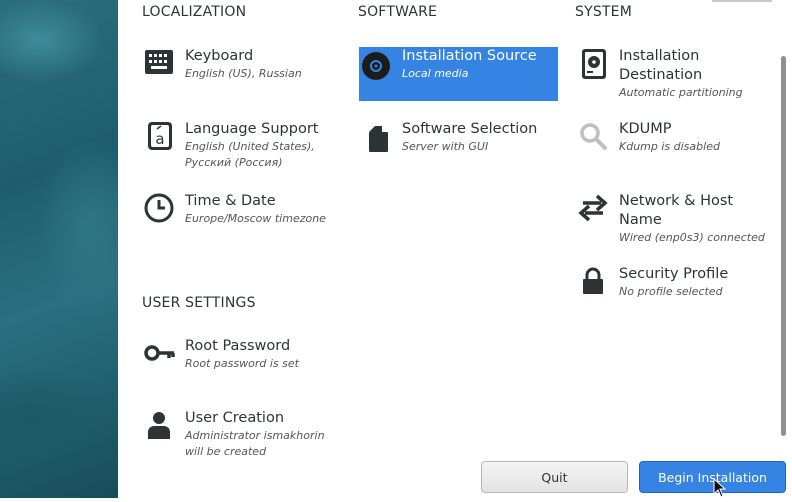  I want to click on spoke-installation-source: Installation Source Local media, so click(458, 74).